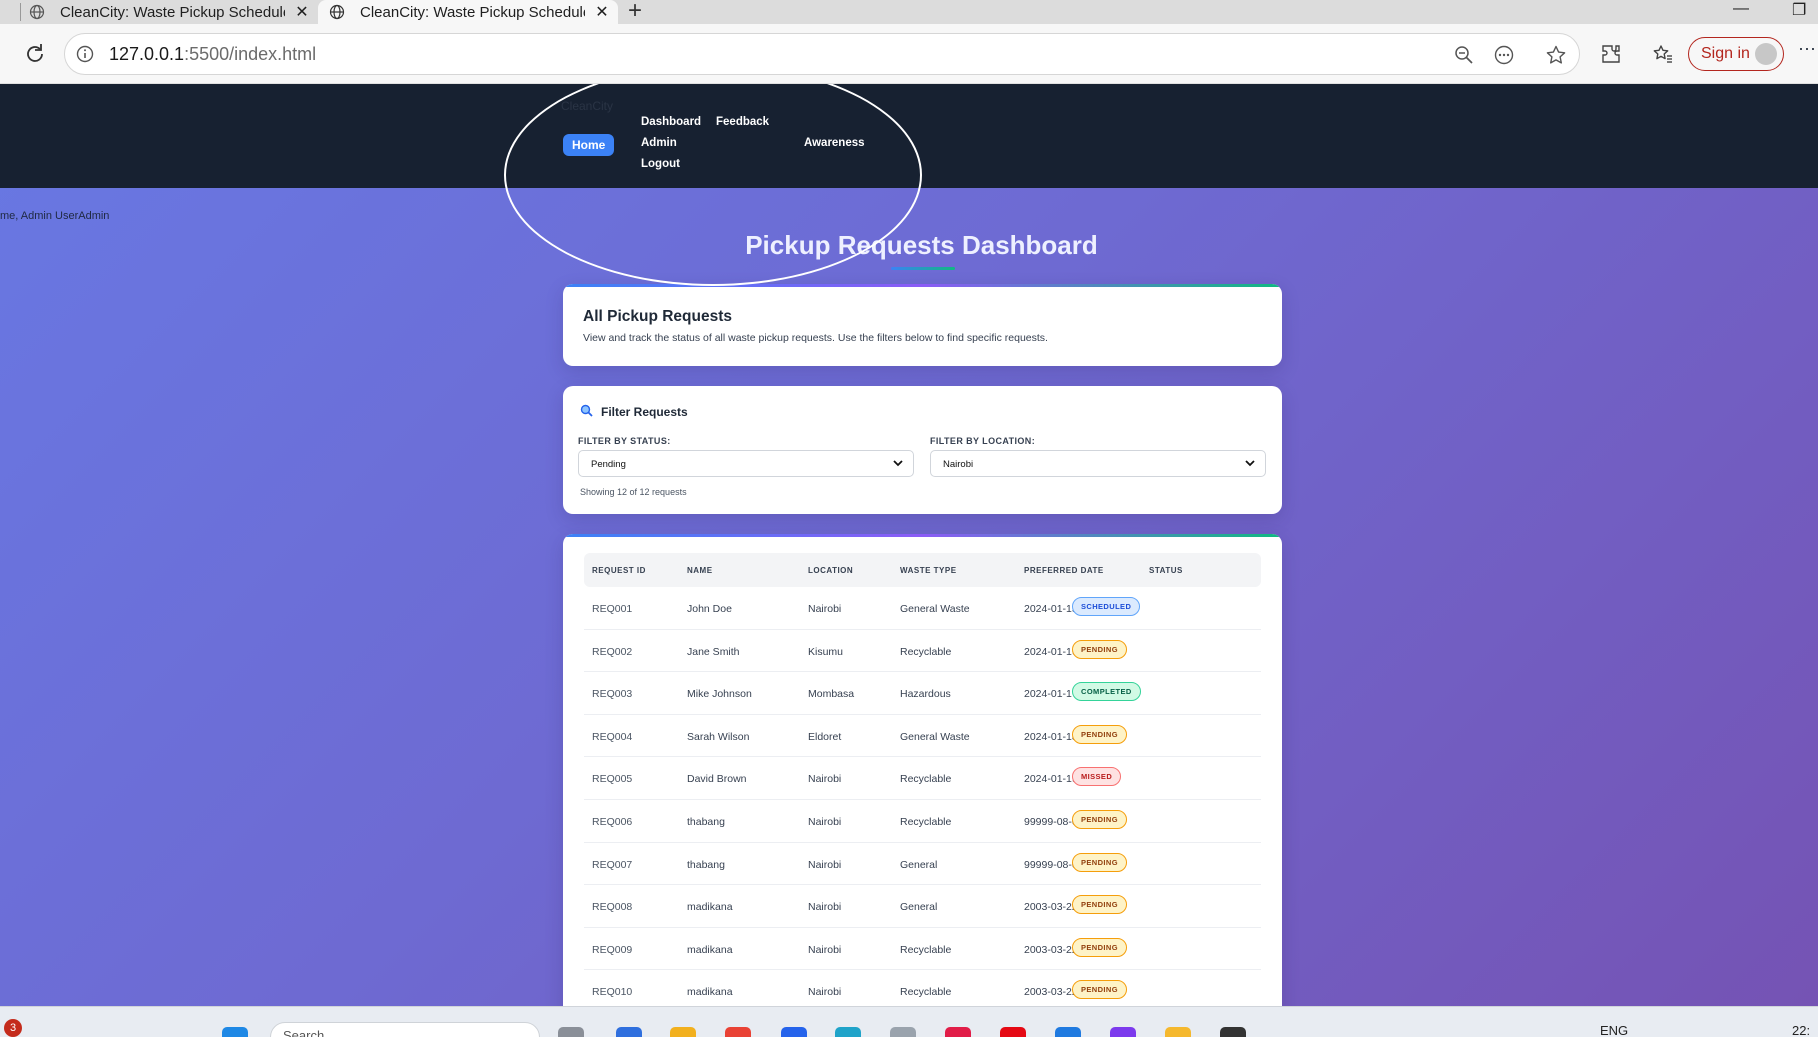 The width and height of the screenshot is (1818, 1037). Describe the element at coordinates (1663, 54) in the screenshot. I see `favorites-icon` at that location.